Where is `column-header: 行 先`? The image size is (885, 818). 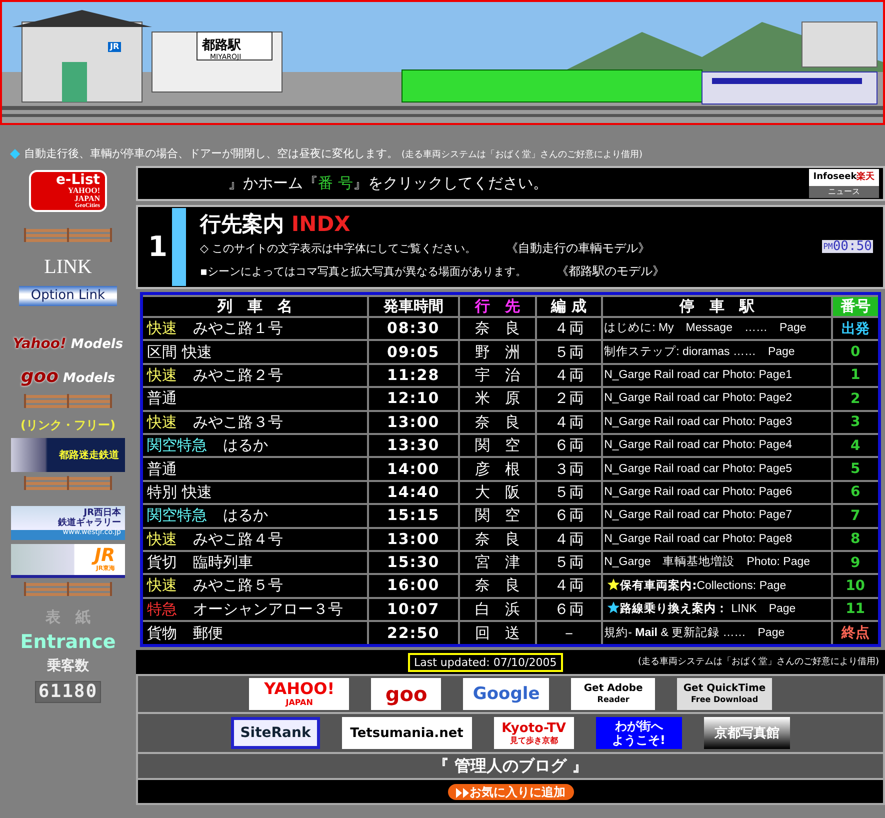 column-header: 行 先 is located at coordinates (497, 306).